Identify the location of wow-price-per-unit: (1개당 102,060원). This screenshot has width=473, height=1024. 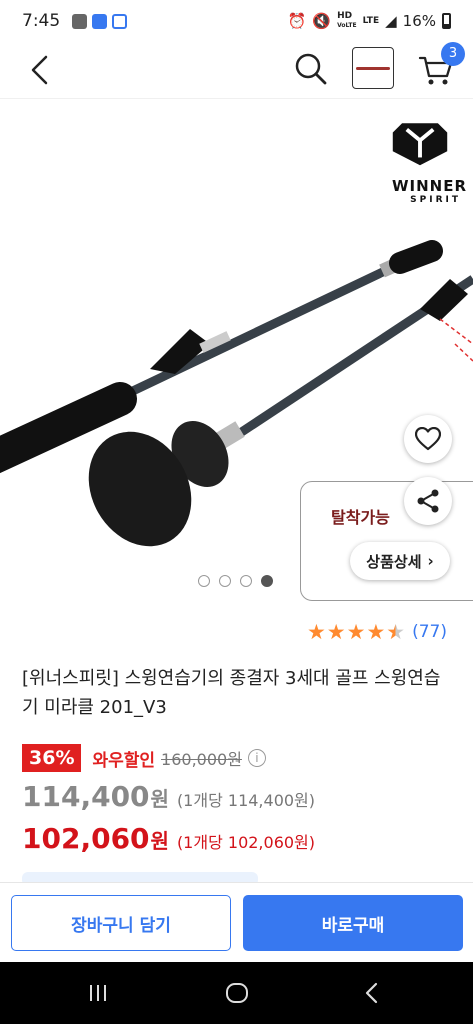
(246, 842).